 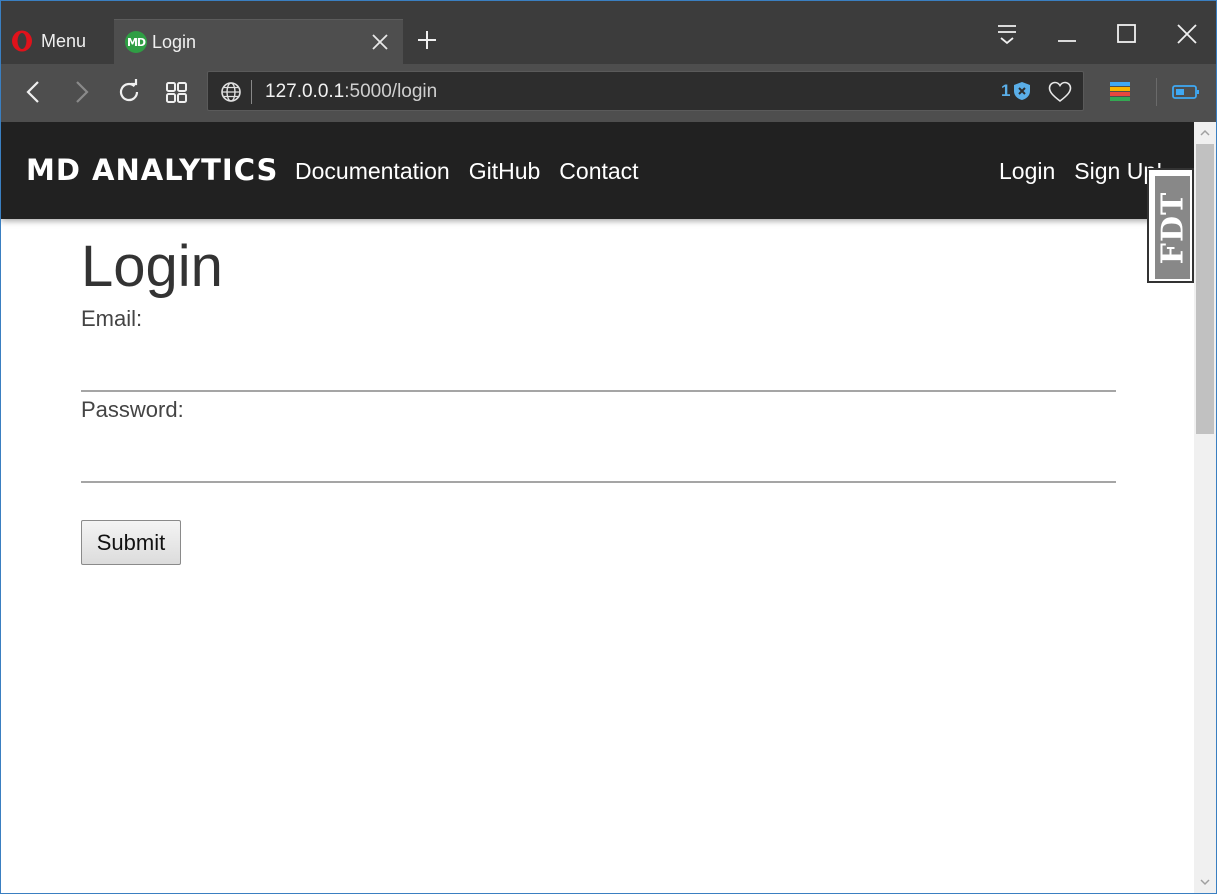 I want to click on password-label: Password:, so click(x=132, y=409).